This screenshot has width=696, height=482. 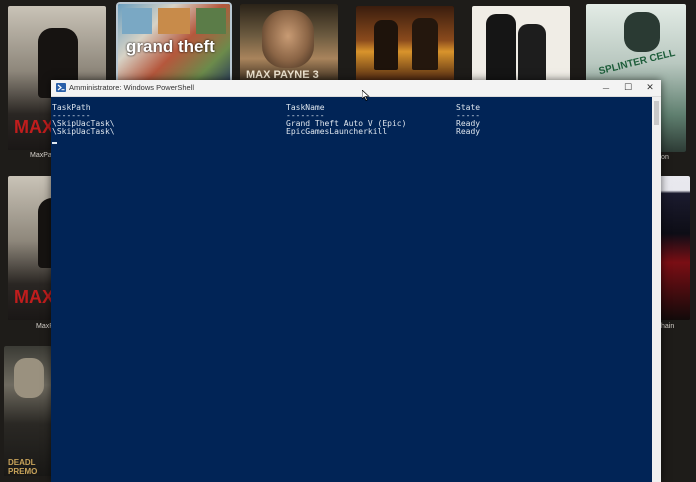 What do you see at coordinates (289, 43) in the screenshot?
I see `game-tile-max-payne-3: MAX PAYNE 3` at bounding box center [289, 43].